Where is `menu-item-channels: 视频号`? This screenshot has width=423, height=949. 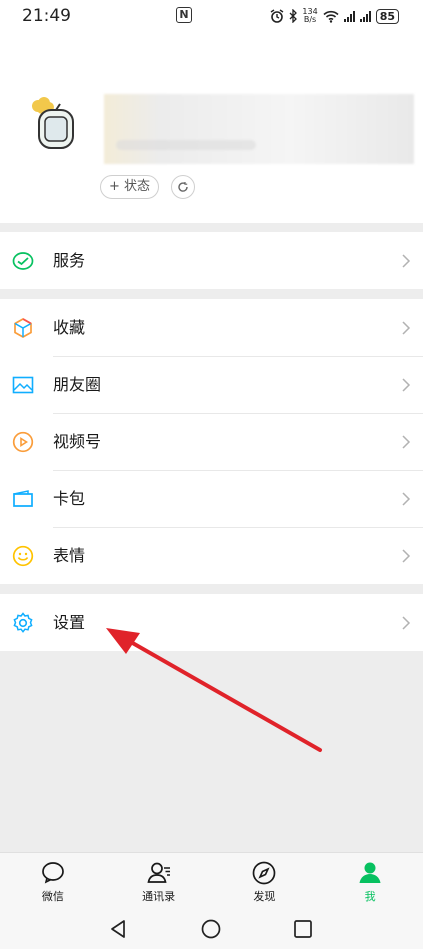
menu-item-channels: 视频号 is located at coordinates (211, 441).